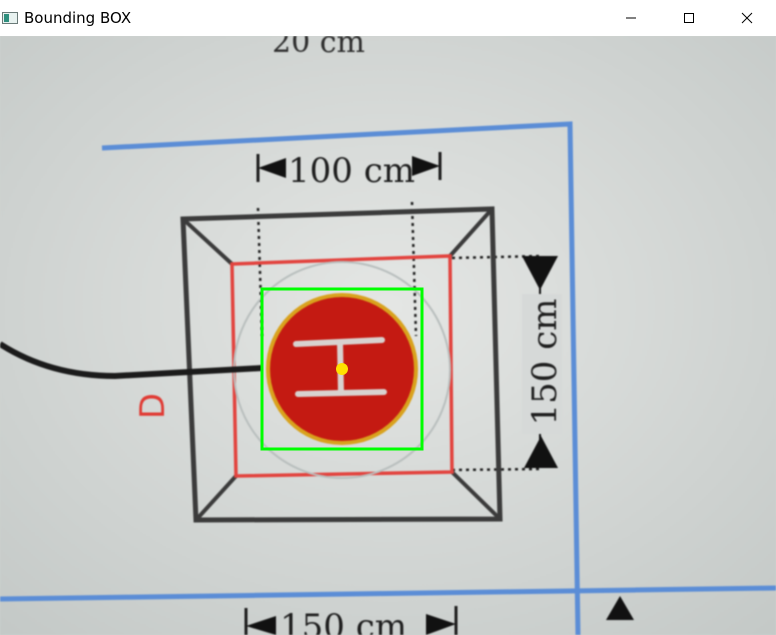  I want to click on title-bar: Bounding BOX, so click(388, 18).